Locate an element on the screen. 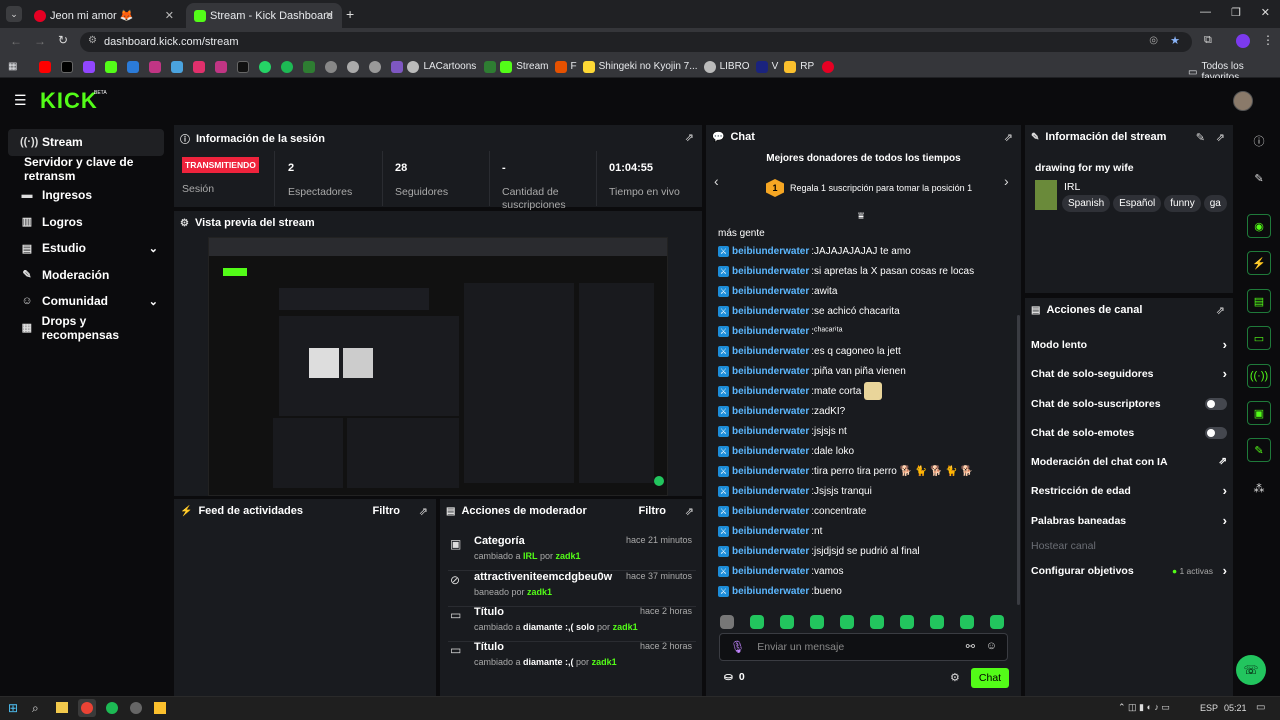  emoji-icon: ☺ is located at coordinates (991, 646).